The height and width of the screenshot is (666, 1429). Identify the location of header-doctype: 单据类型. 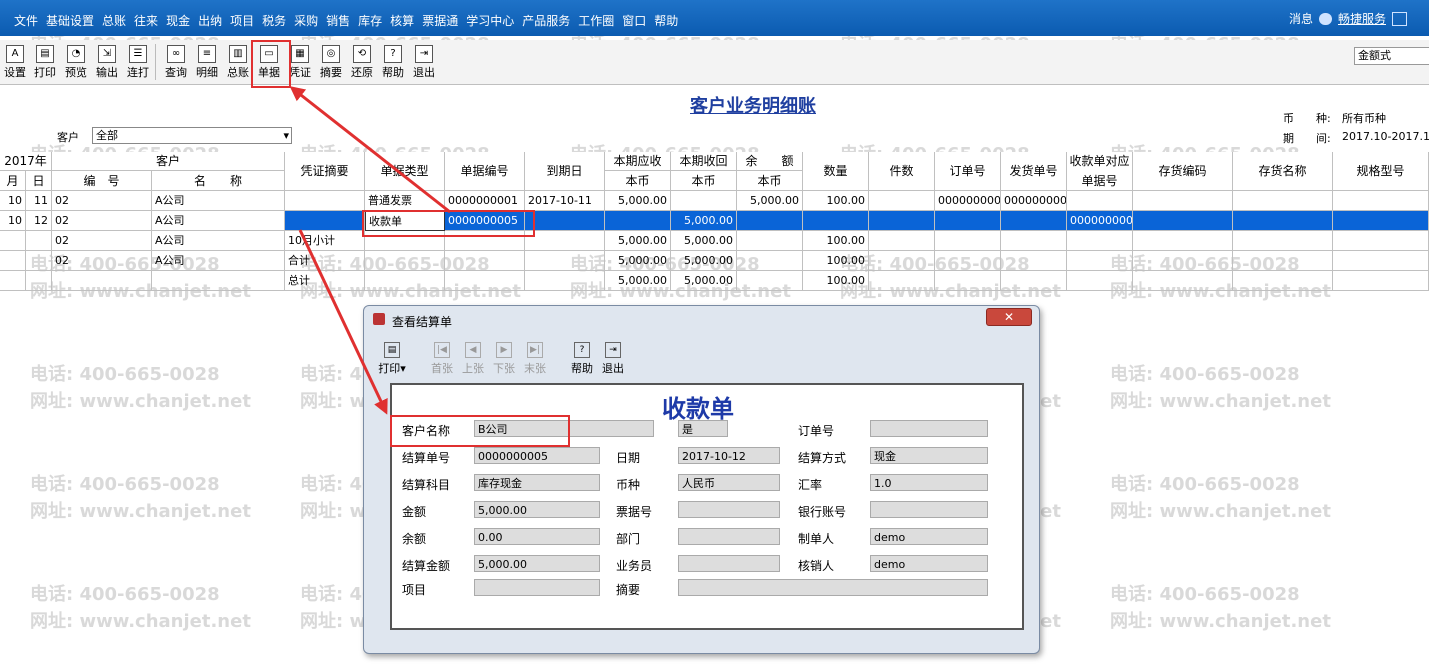
(405, 171).